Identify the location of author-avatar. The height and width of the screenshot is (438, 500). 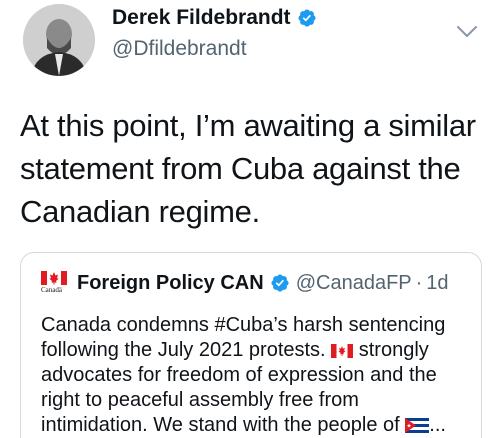
(59, 40).